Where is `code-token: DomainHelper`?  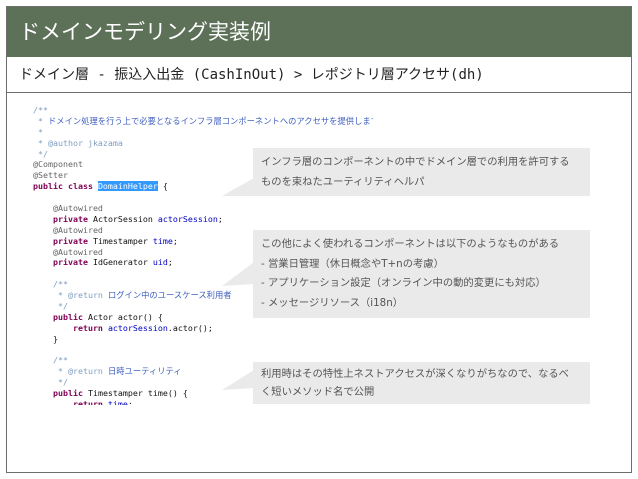 code-token: DomainHelper is located at coordinates (127, 186).